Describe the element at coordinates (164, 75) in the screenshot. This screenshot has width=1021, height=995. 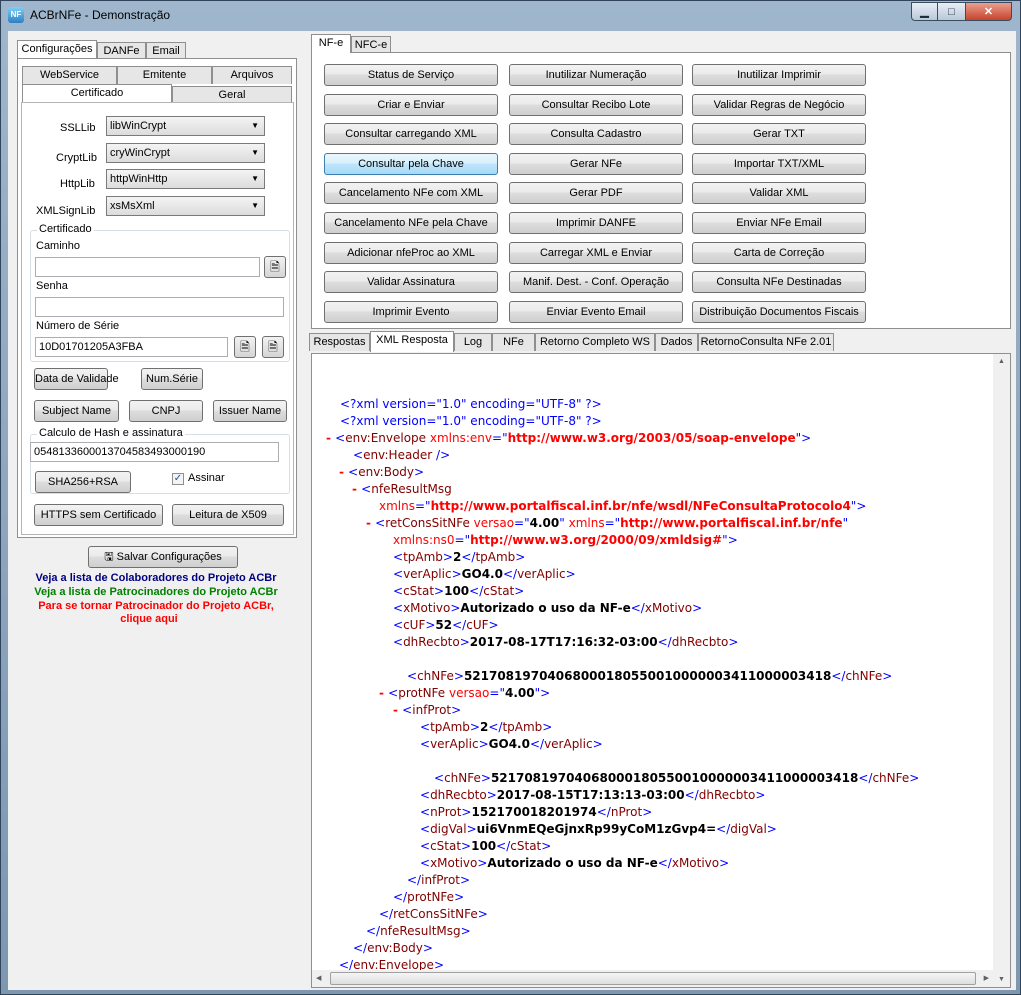
I see `tab-emitente: Emitente` at that location.